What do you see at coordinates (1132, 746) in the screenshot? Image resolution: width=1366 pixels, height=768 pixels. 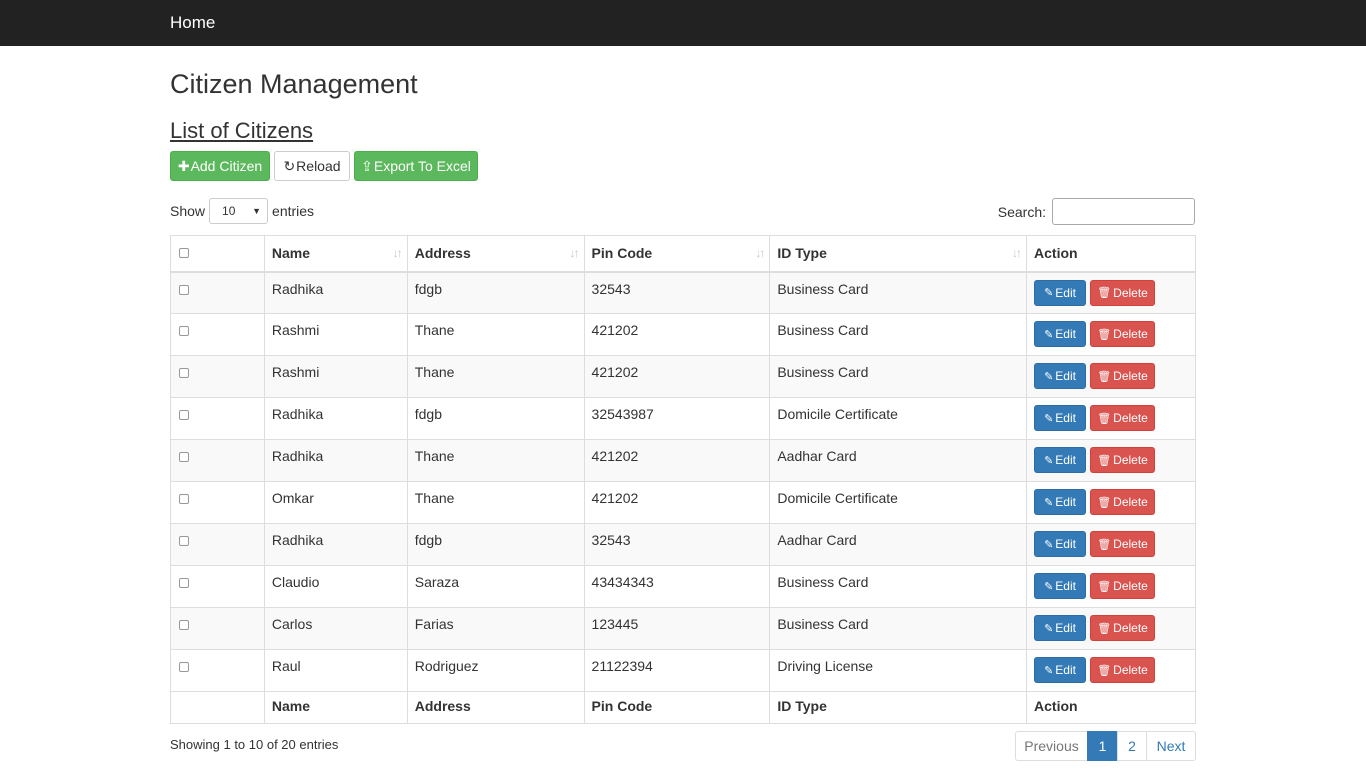 I see `page-2-button: 2` at bounding box center [1132, 746].